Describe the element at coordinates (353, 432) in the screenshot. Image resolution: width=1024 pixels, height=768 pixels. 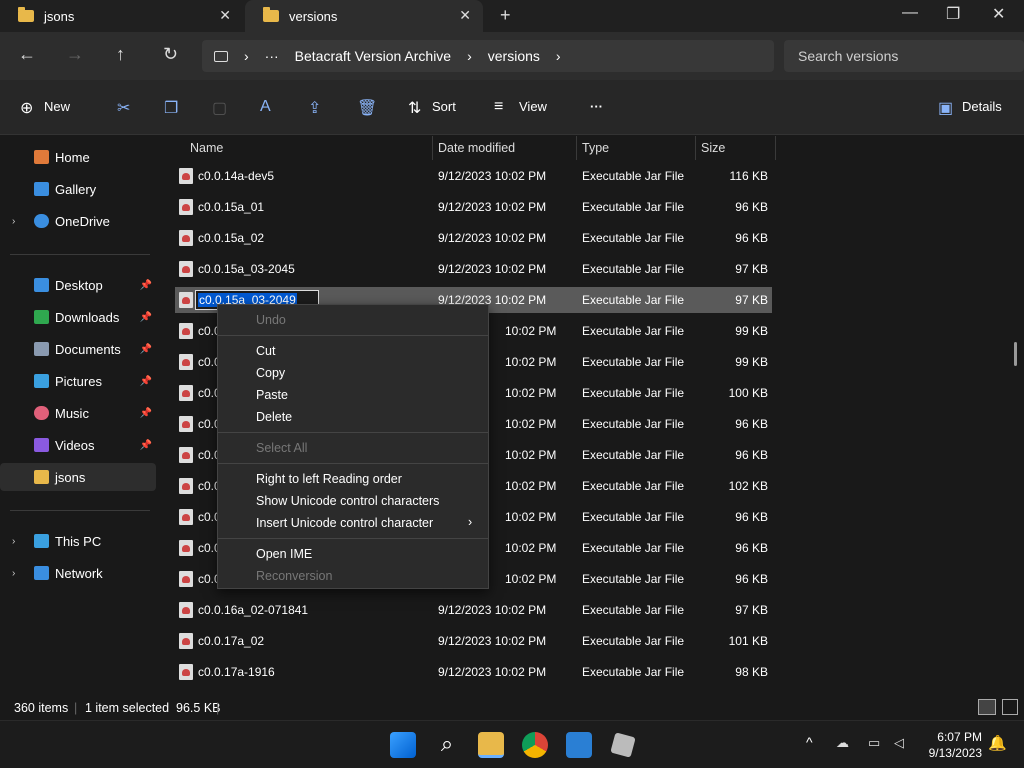
I see `menu-separator` at that location.